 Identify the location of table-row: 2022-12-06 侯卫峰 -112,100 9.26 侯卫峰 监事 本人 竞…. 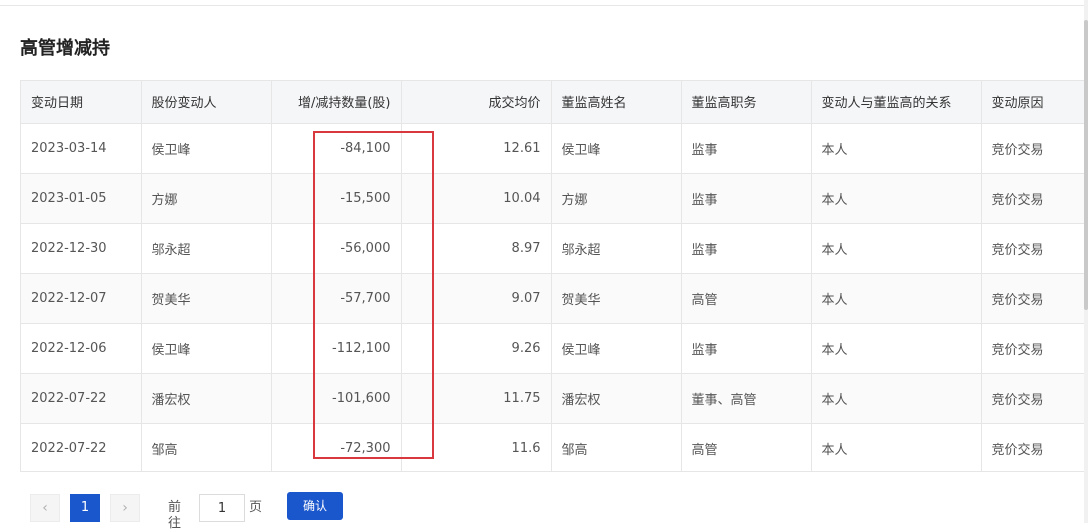
(552, 348).